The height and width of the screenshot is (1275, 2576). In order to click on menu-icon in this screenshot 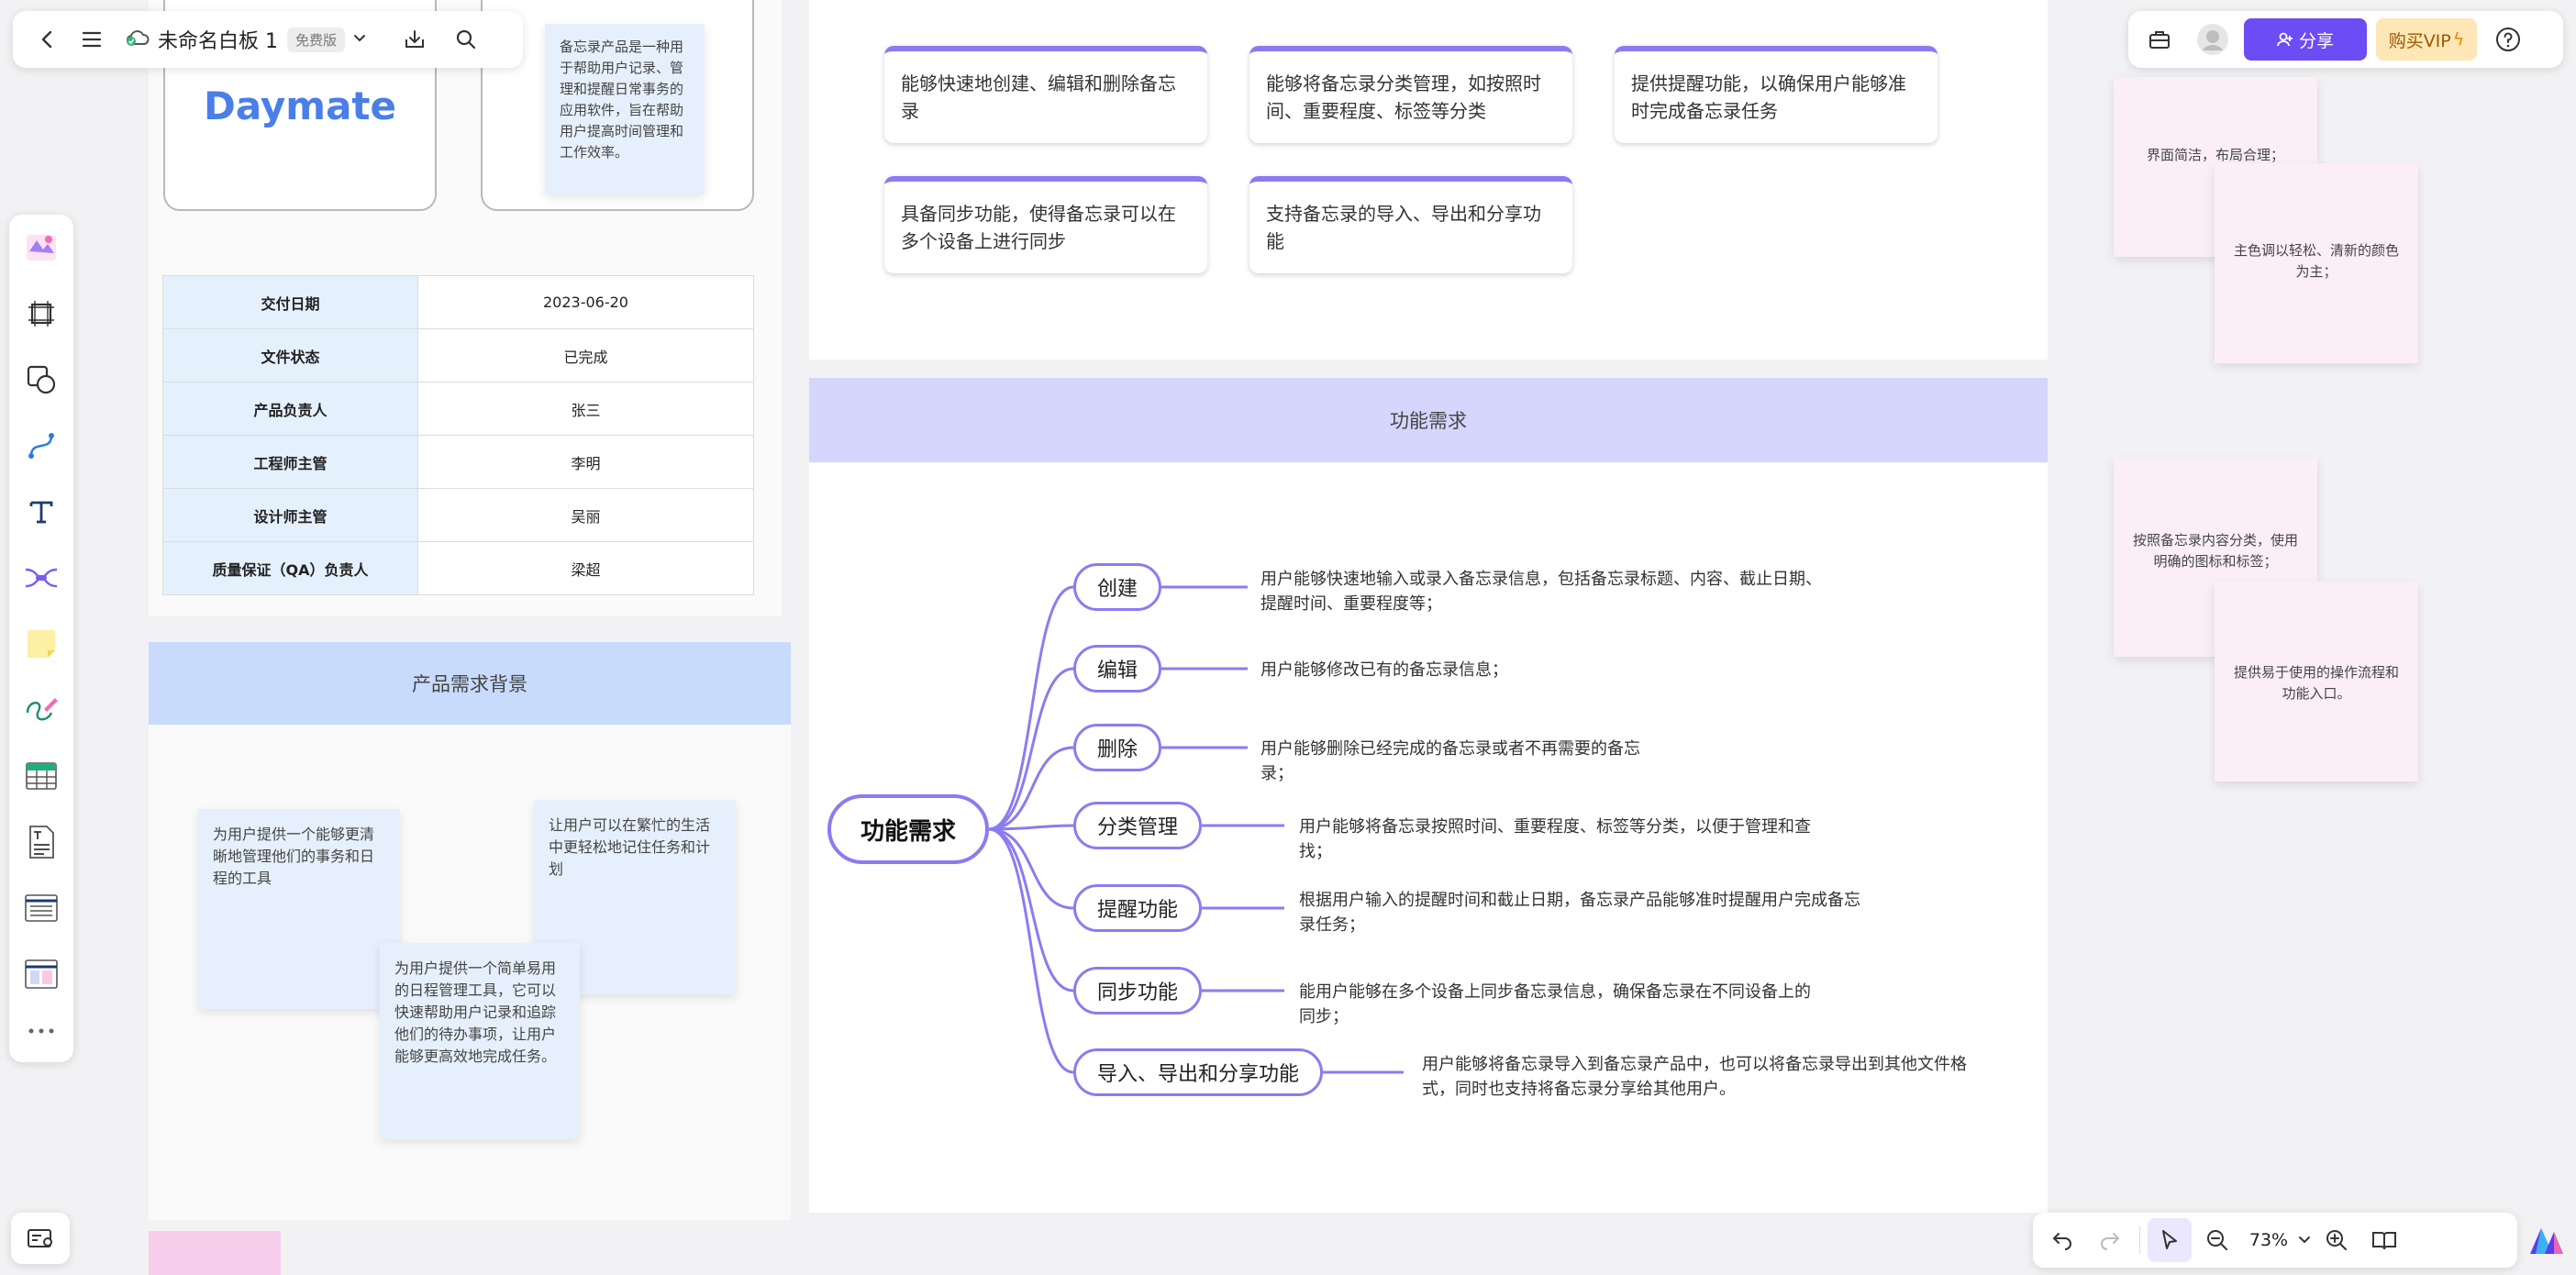, I will do `click(92, 39)`.